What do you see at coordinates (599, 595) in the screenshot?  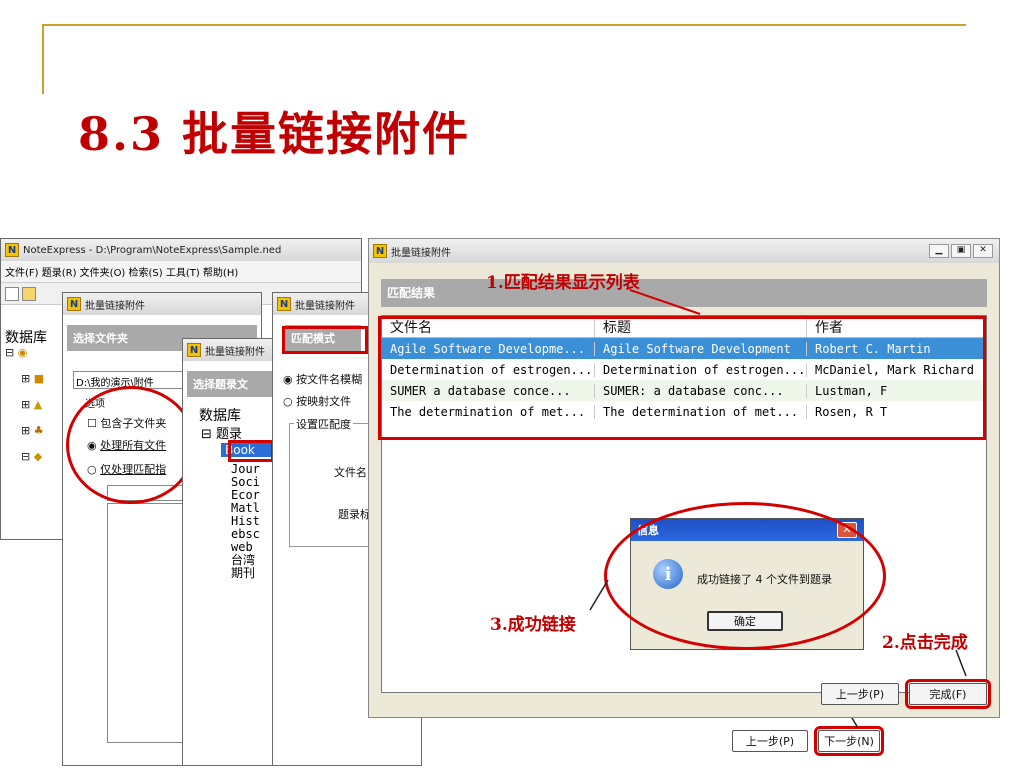 I see `arrow-success` at bounding box center [599, 595].